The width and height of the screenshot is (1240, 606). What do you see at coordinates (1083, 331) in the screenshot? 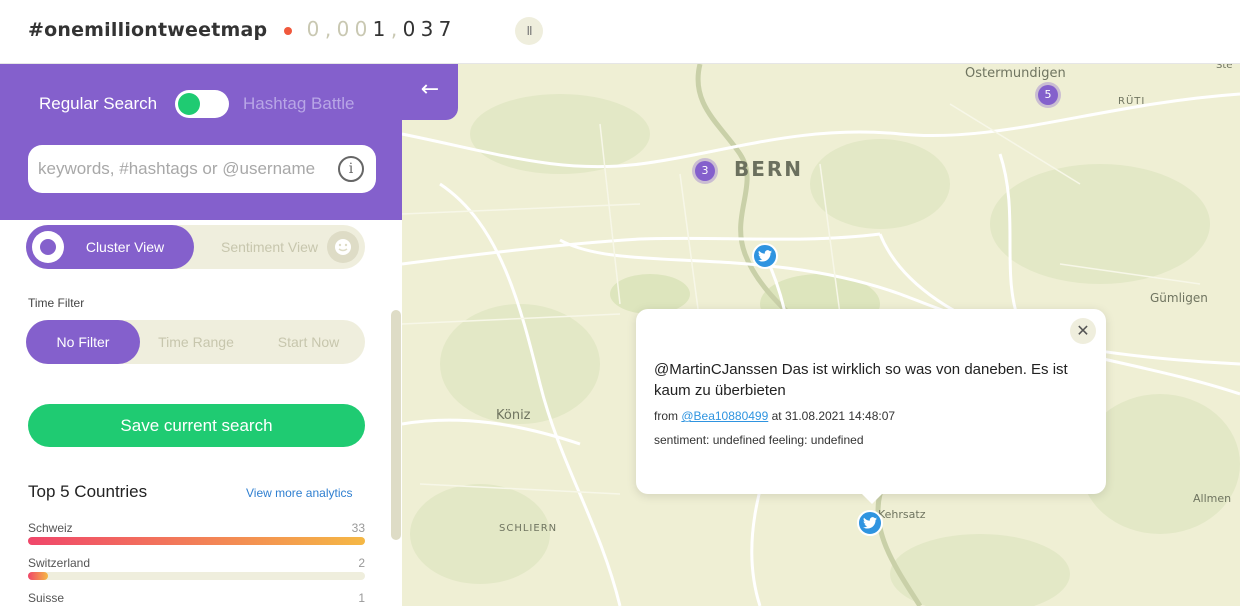
I see `close-icon: ✕` at bounding box center [1083, 331].